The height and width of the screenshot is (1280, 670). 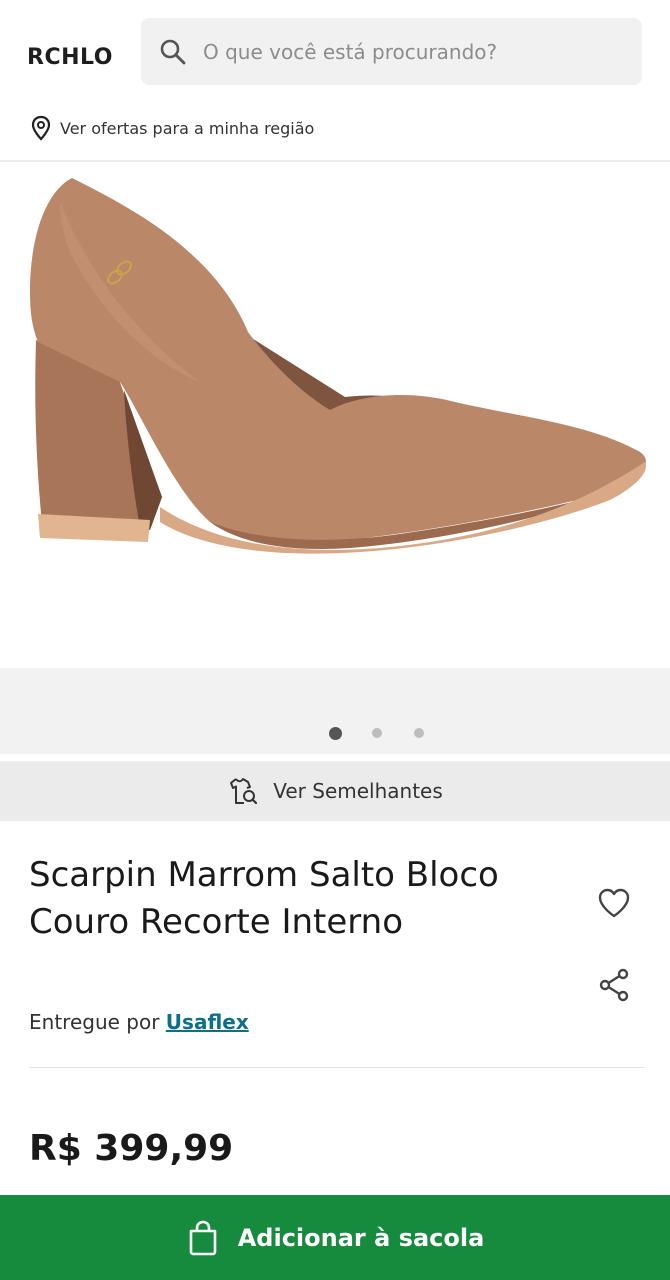 What do you see at coordinates (173, 52) in the screenshot?
I see `search-icon` at bounding box center [173, 52].